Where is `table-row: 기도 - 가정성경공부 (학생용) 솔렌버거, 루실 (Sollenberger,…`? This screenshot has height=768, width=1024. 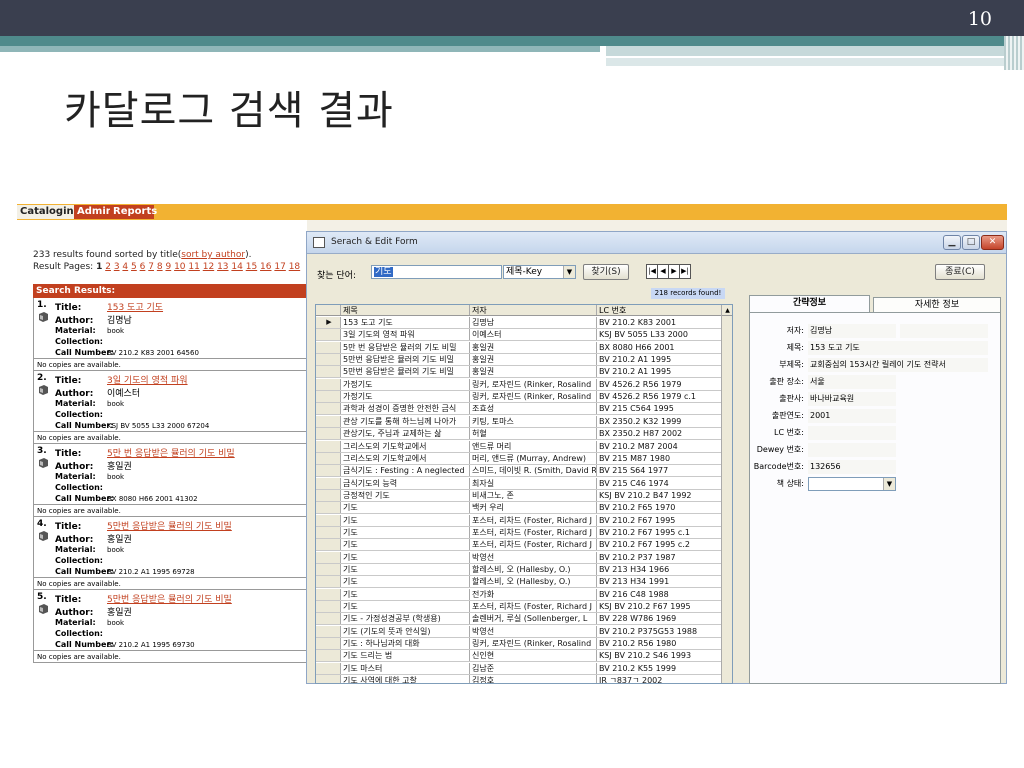 table-row: 기도 - 가정성경공부 (학생용) 솔렌버거, 루실 (Sollenberger,… is located at coordinates (519, 619).